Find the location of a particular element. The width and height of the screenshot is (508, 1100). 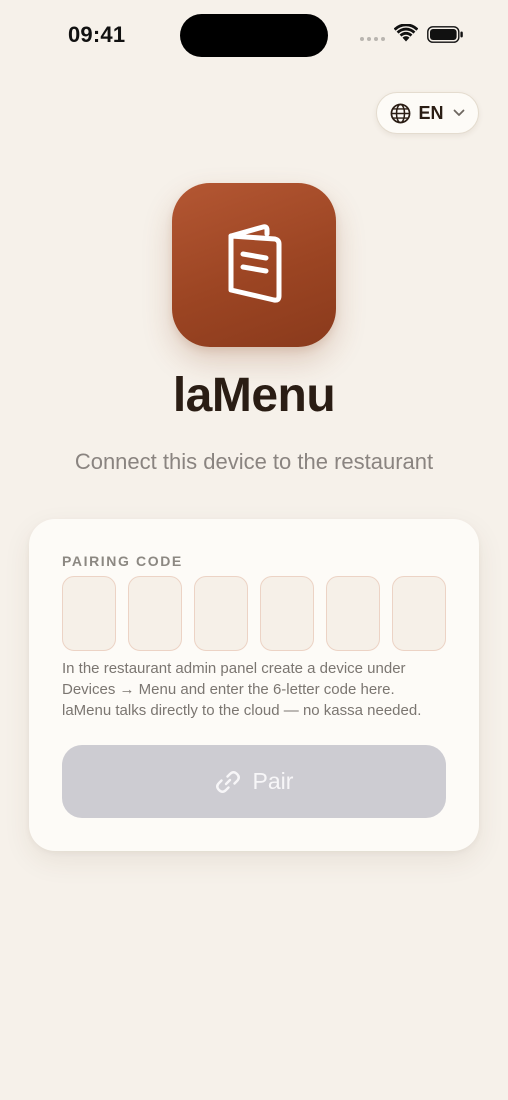

chevron-down-icon is located at coordinates (458, 112).